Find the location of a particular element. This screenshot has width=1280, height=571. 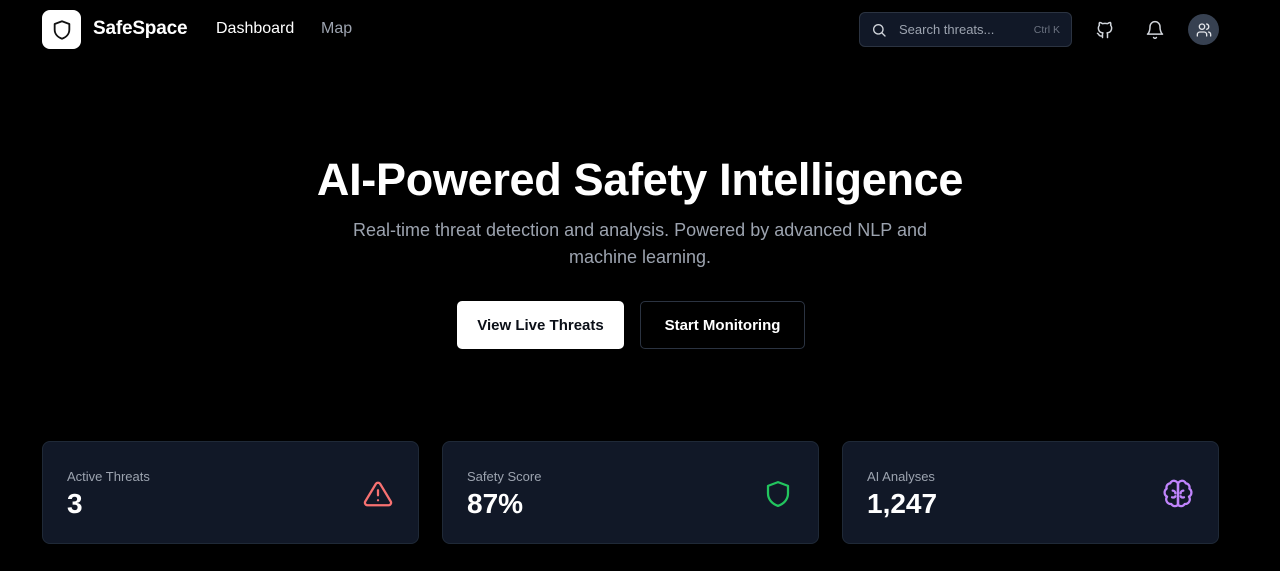

brand-logo is located at coordinates (61, 29).